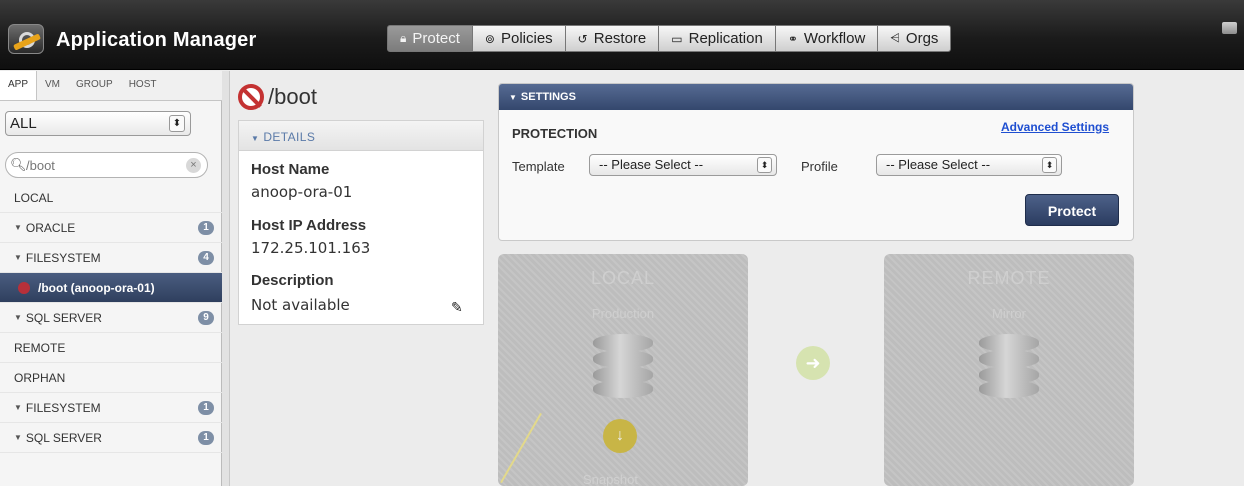 The width and height of the screenshot is (1244, 486). Describe the element at coordinates (302, 192) in the screenshot. I see `host-name-value: anoop-ora-01` at that location.